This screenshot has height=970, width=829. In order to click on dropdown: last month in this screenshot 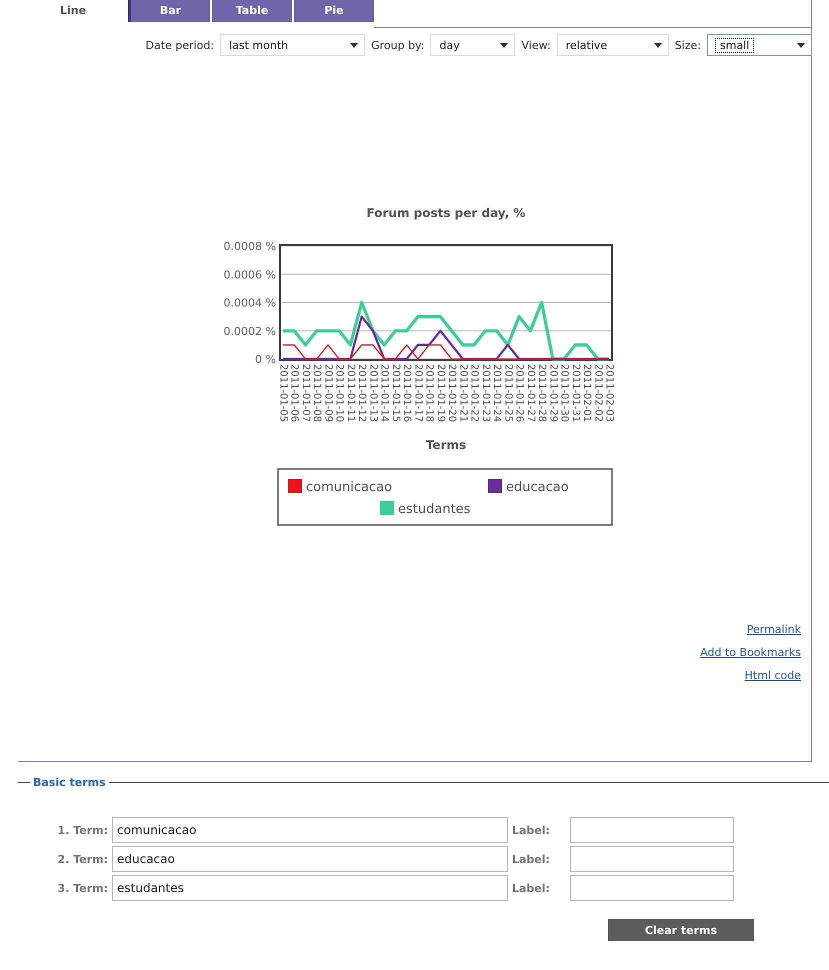, I will do `click(293, 45)`.